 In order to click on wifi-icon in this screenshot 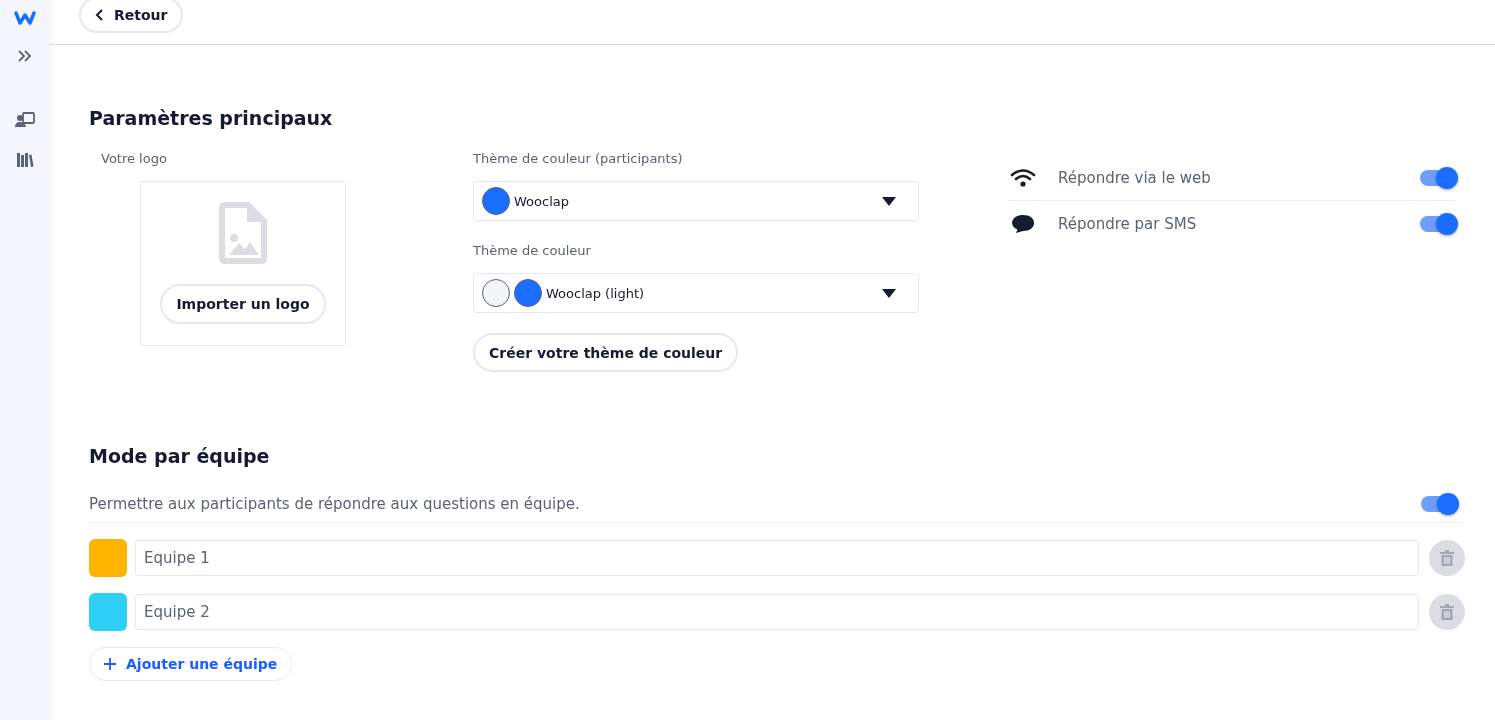, I will do `click(1023, 177)`.